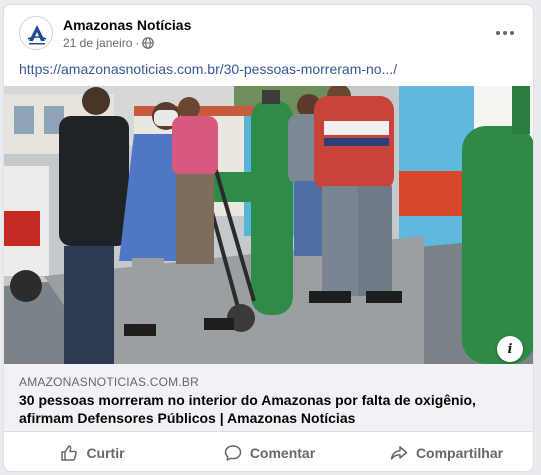 This screenshot has width=541, height=475. What do you see at coordinates (282, 453) in the screenshot?
I see `comment-label: Comentar` at bounding box center [282, 453].